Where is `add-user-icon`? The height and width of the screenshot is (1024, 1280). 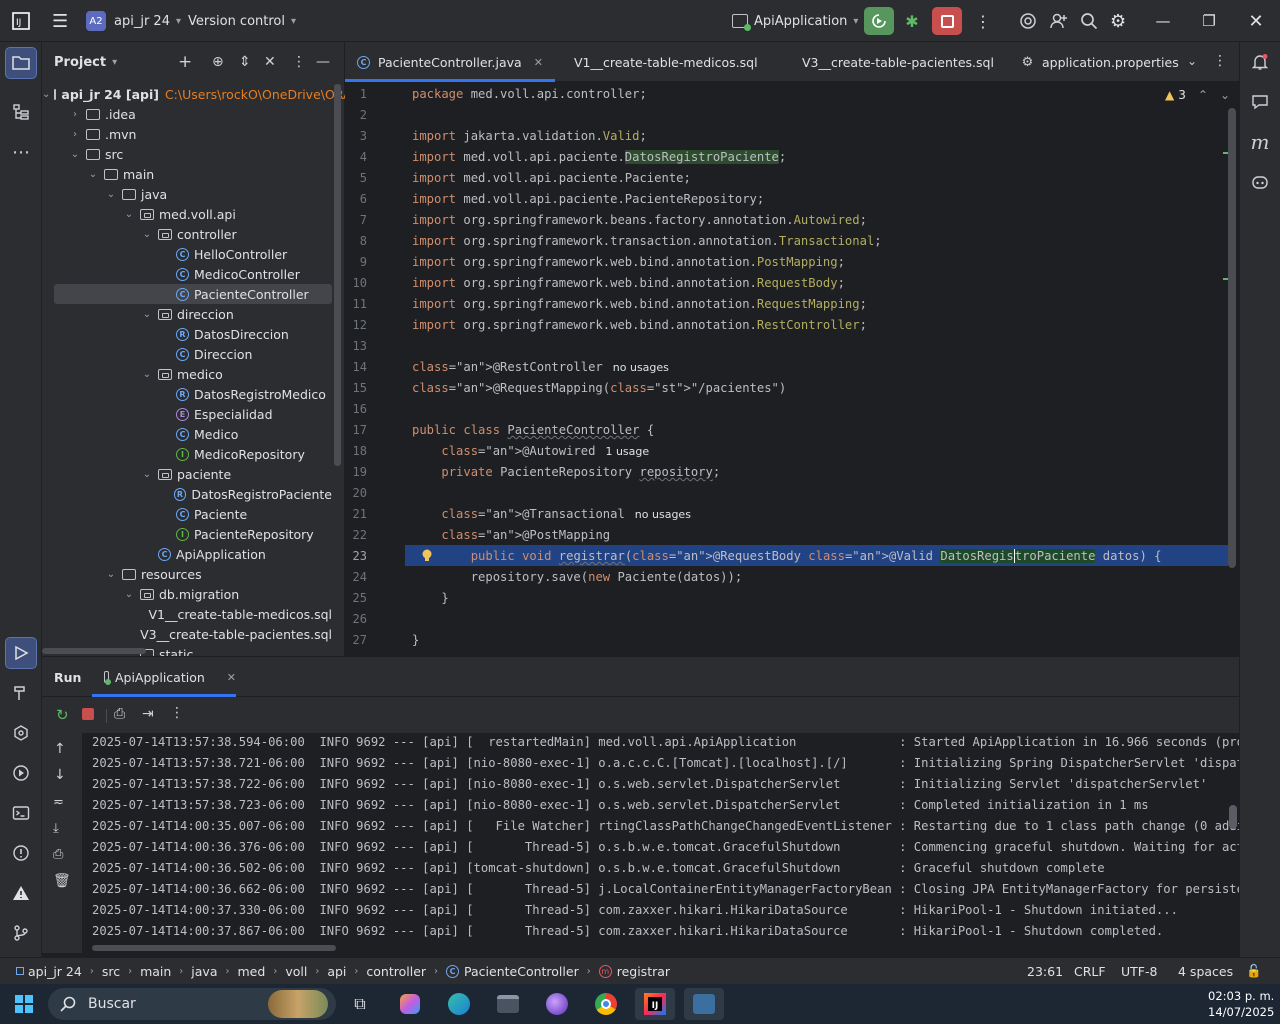 add-user-icon is located at coordinates (1059, 21).